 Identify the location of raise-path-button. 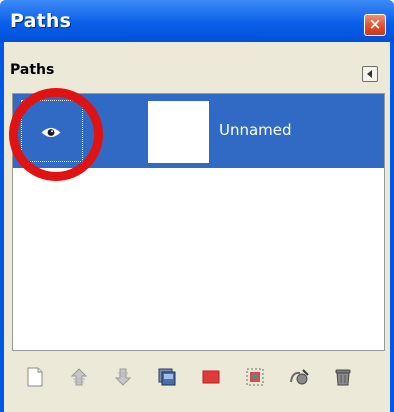
(79, 377).